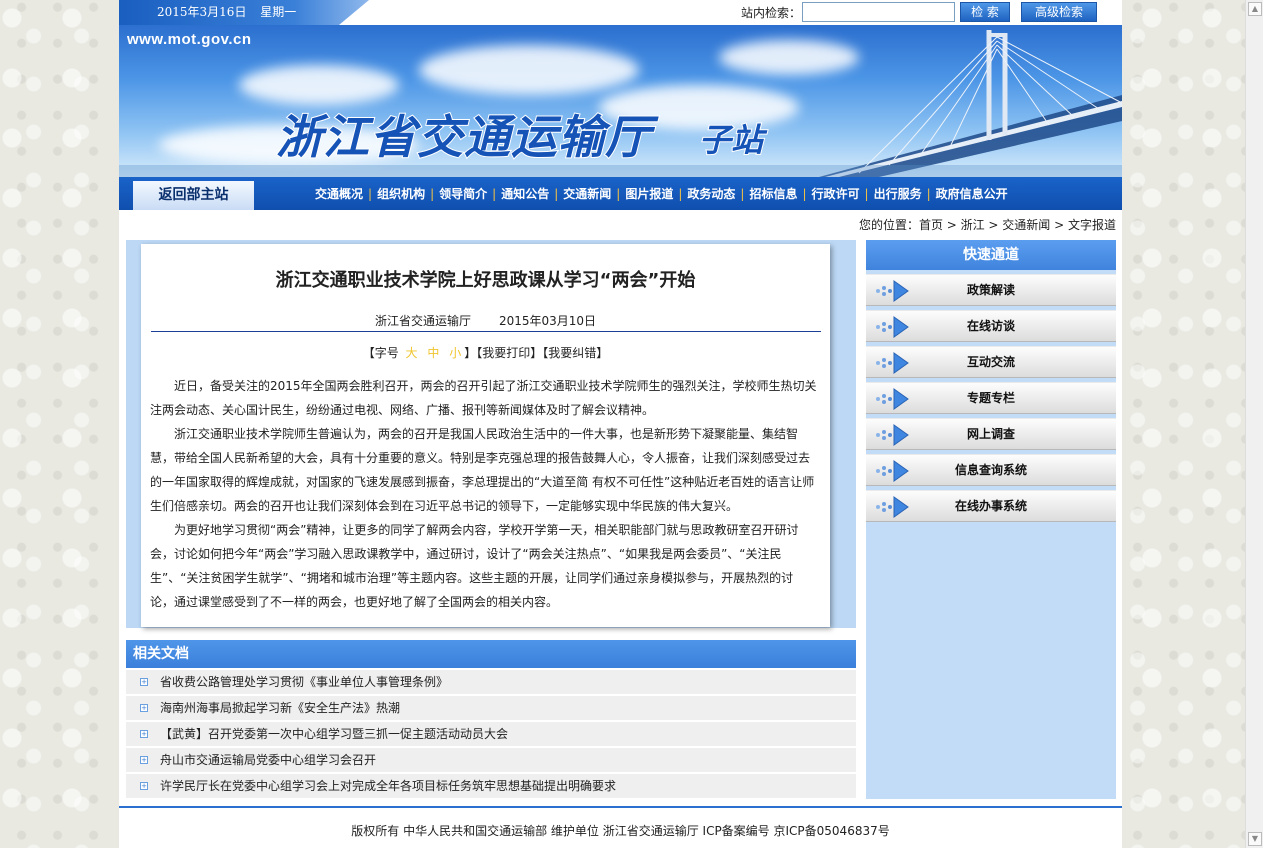 The height and width of the screenshot is (848, 1263). Describe the element at coordinates (985, 12) in the screenshot. I see `search-button: 检 索` at that location.